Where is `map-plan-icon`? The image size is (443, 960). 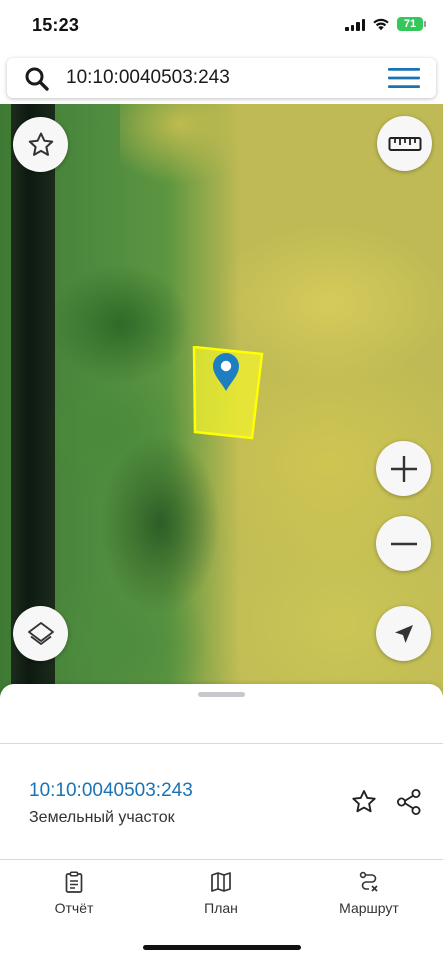
map-plan-icon is located at coordinates (221, 882).